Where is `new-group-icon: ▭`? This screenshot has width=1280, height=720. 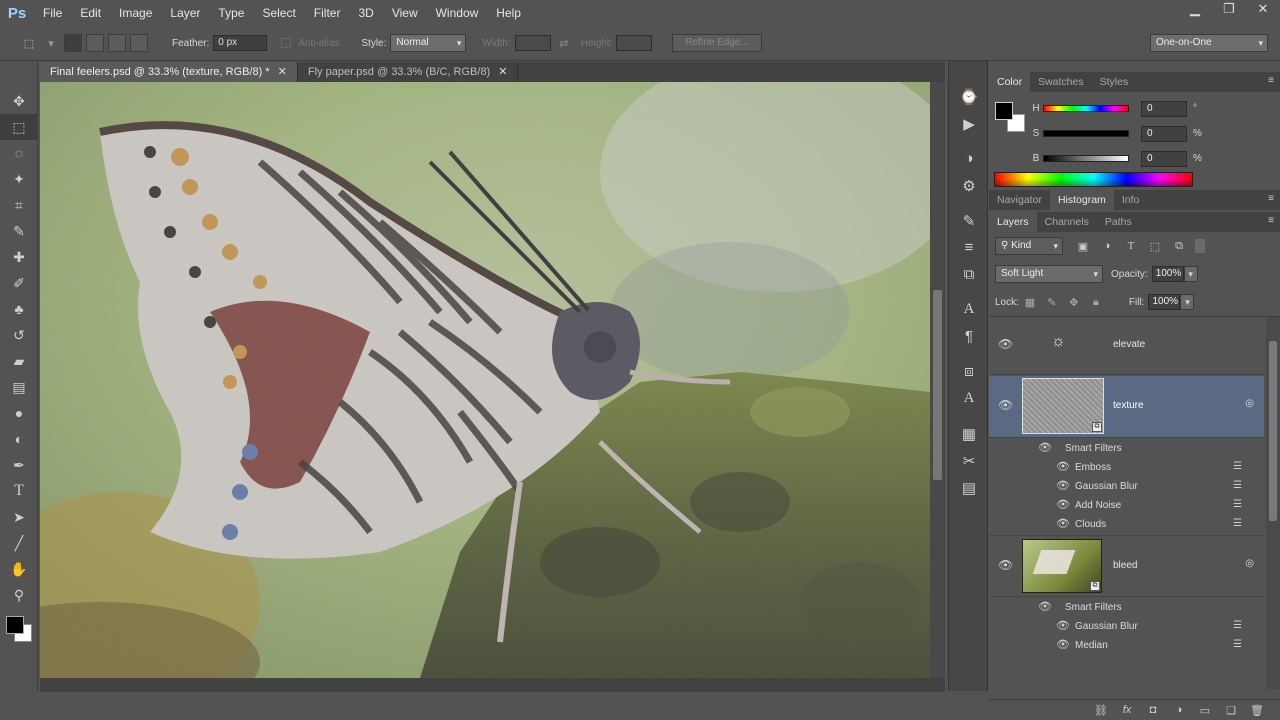
new-group-icon: ▭ is located at coordinates (1205, 710).